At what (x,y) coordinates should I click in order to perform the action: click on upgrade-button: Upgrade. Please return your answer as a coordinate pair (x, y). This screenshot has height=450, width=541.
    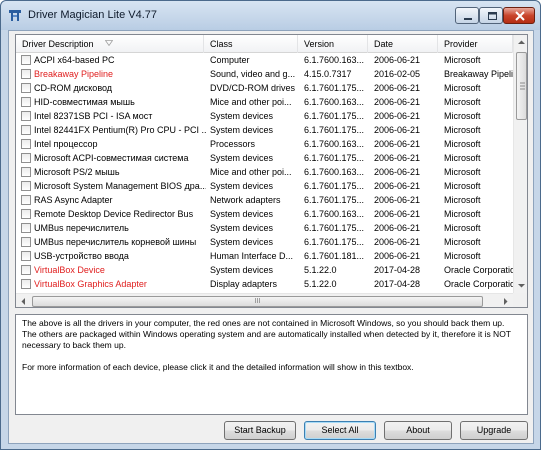
    Looking at the image, I should click on (494, 430).